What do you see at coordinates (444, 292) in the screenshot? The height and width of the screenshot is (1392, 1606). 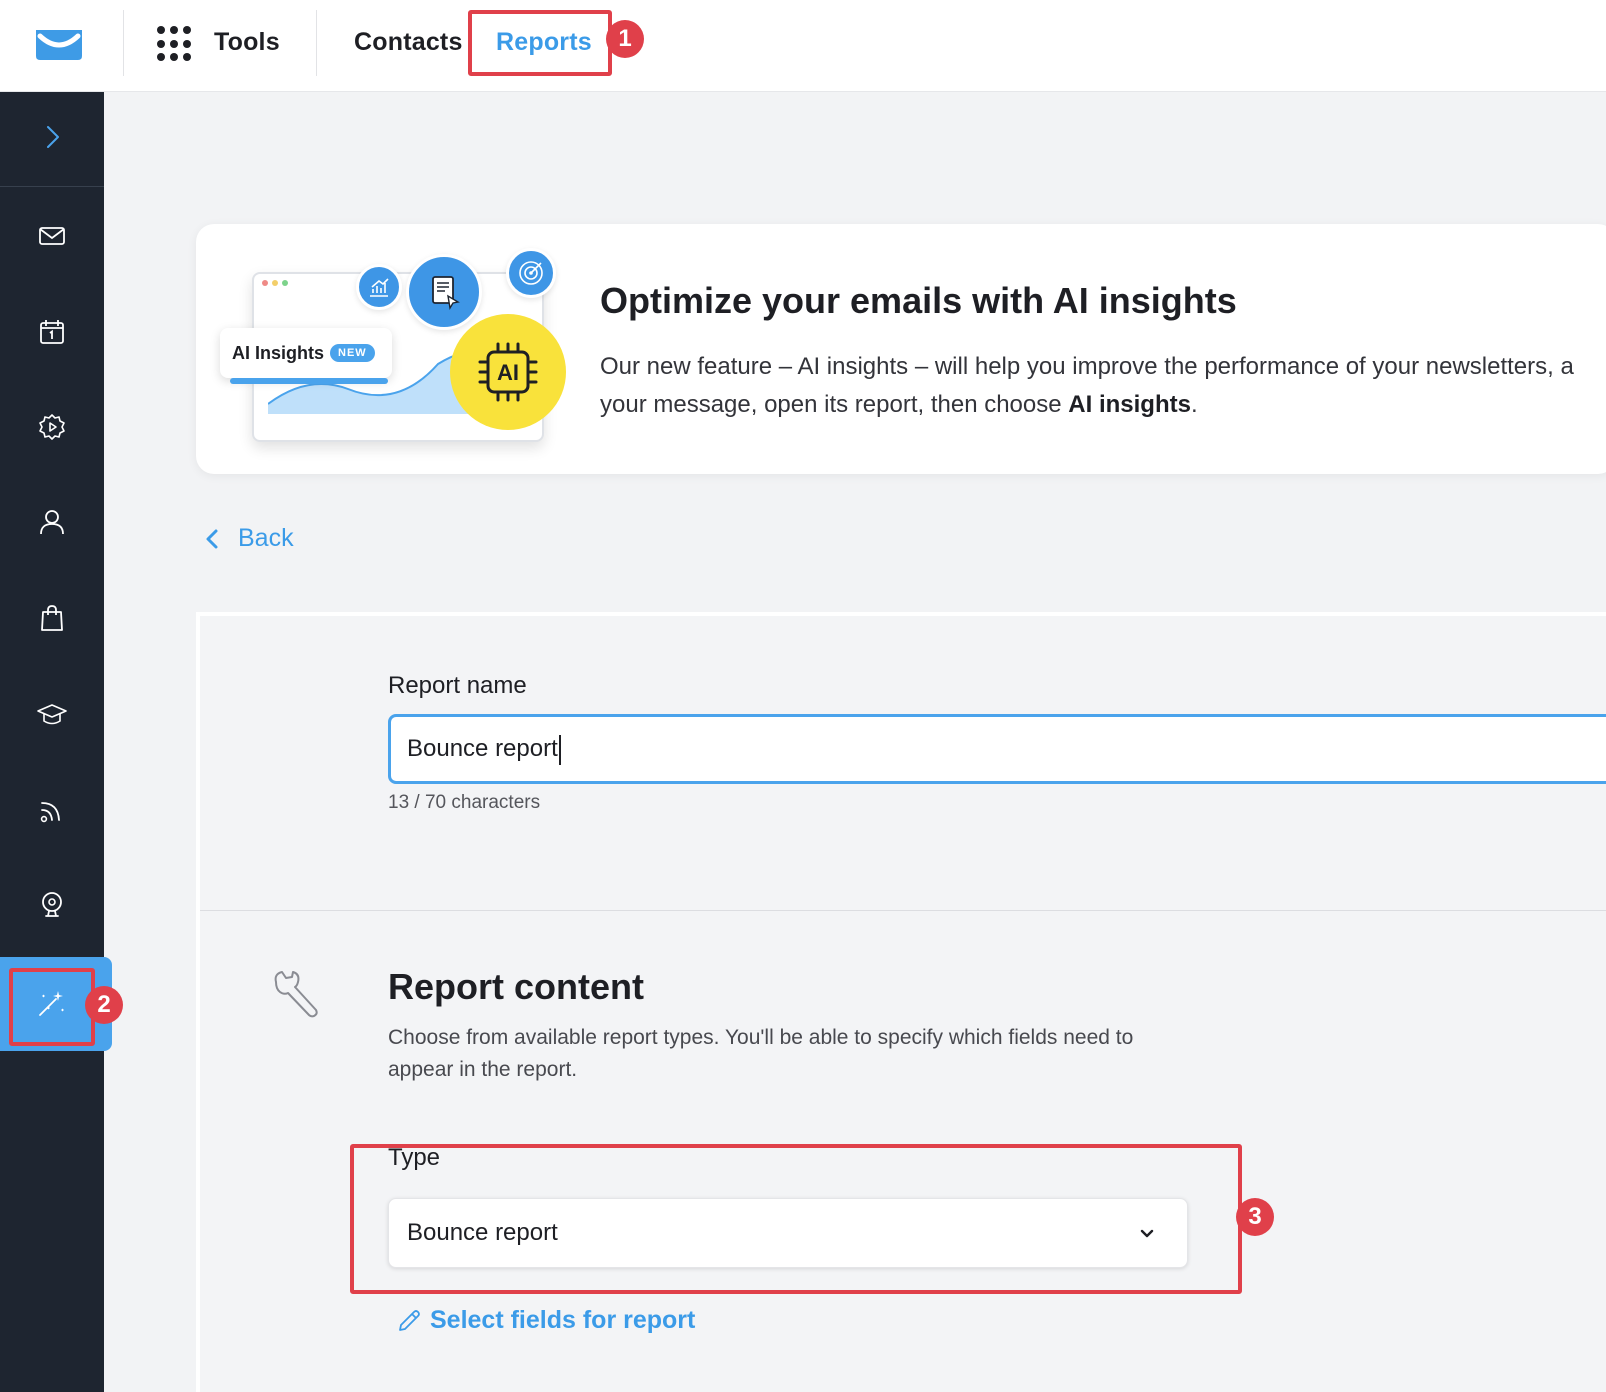 I see `document-click-icon` at bounding box center [444, 292].